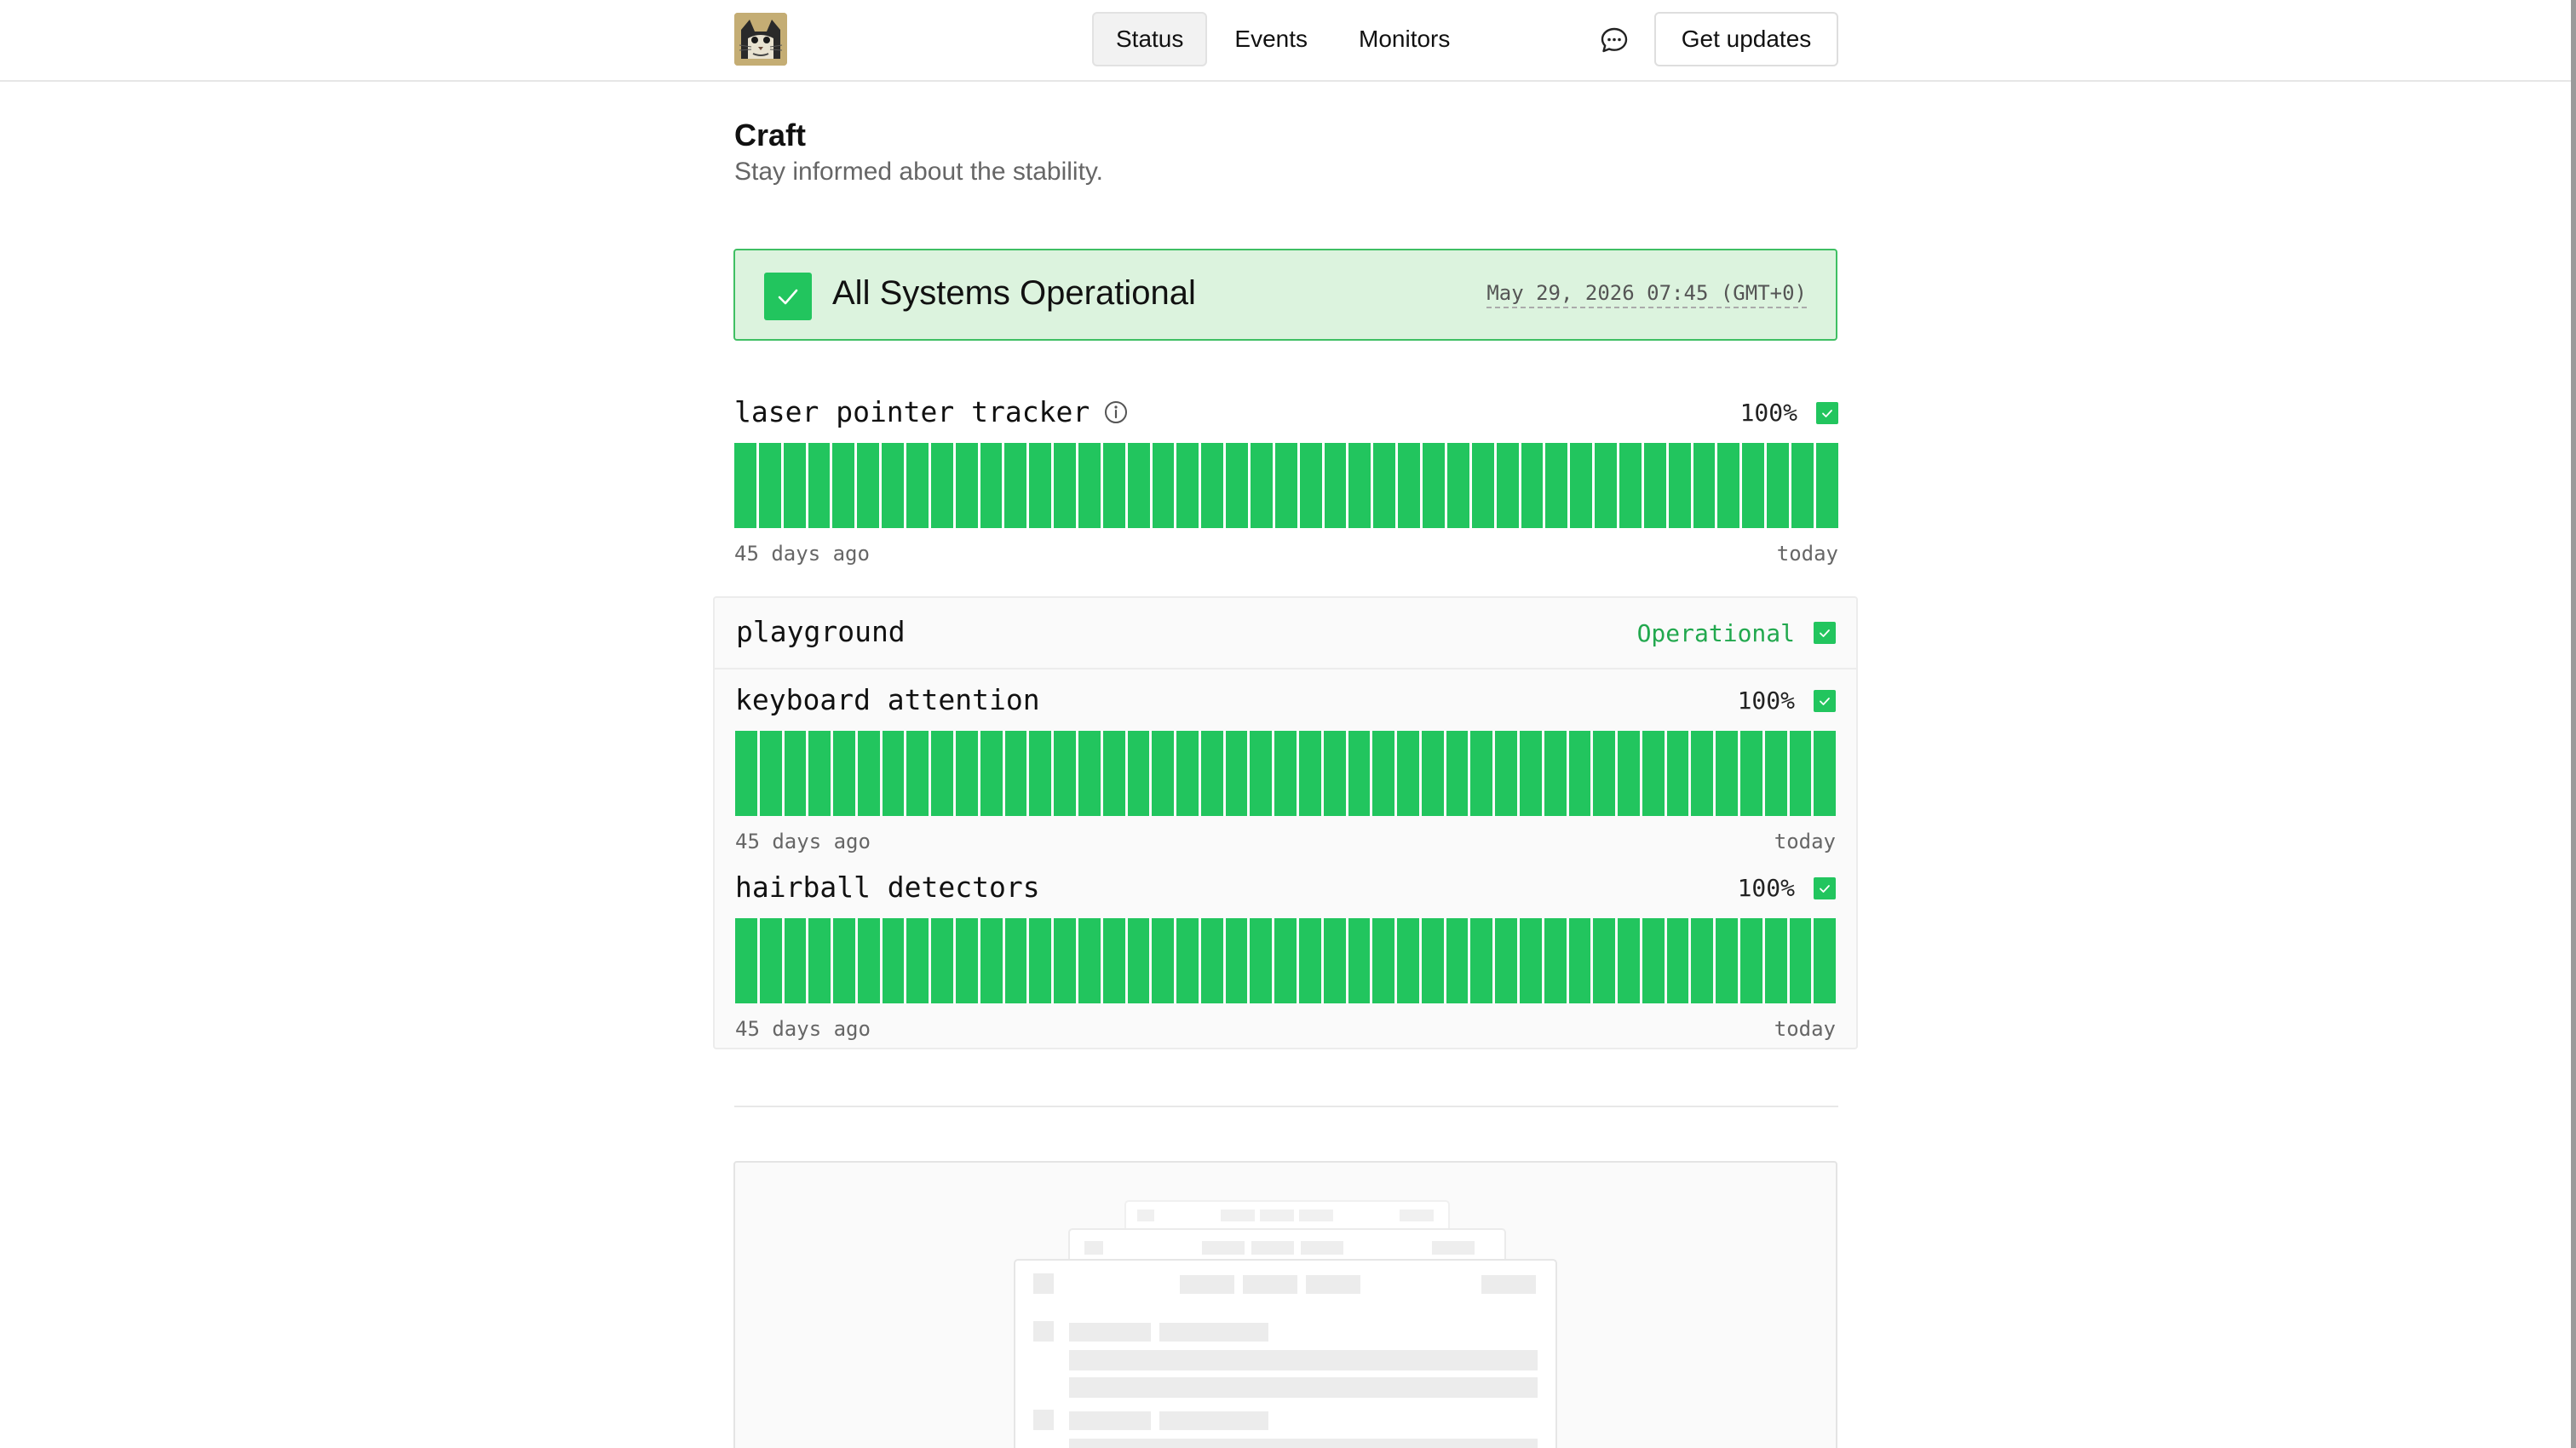  What do you see at coordinates (1404, 39) in the screenshot?
I see `nav-monitors: Monitors` at bounding box center [1404, 39].